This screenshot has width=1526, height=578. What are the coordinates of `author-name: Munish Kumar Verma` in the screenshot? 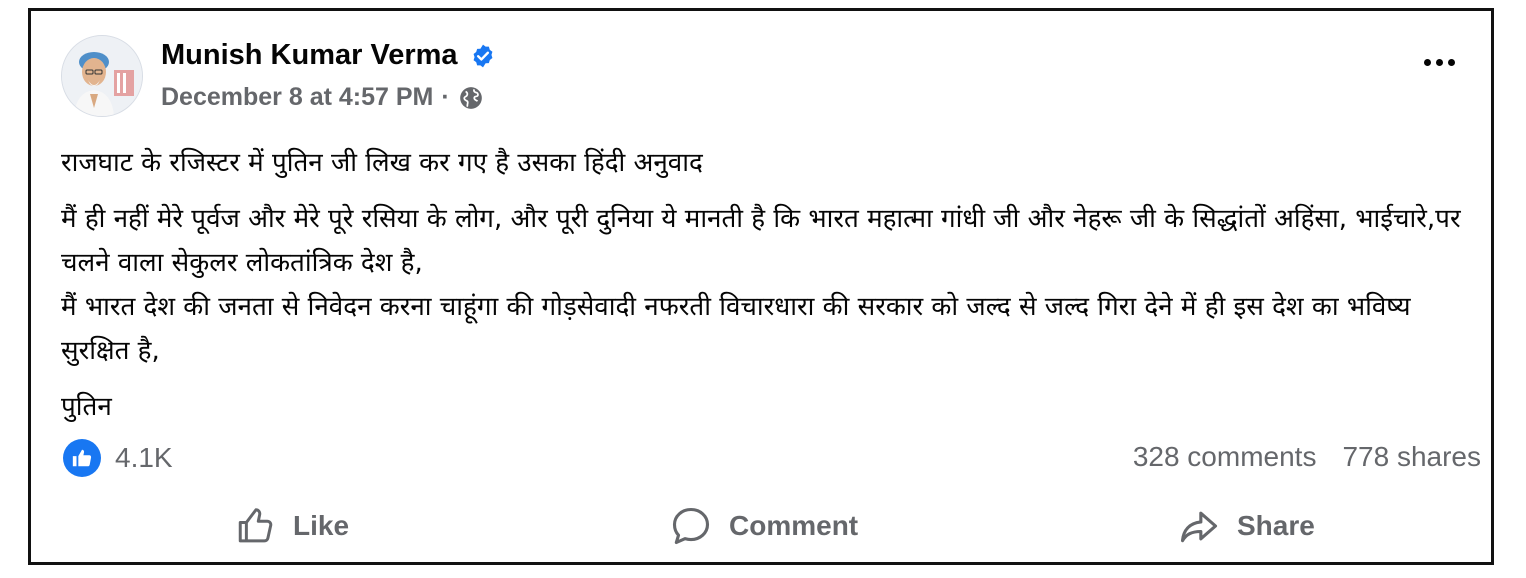 It's located at (328, 55).